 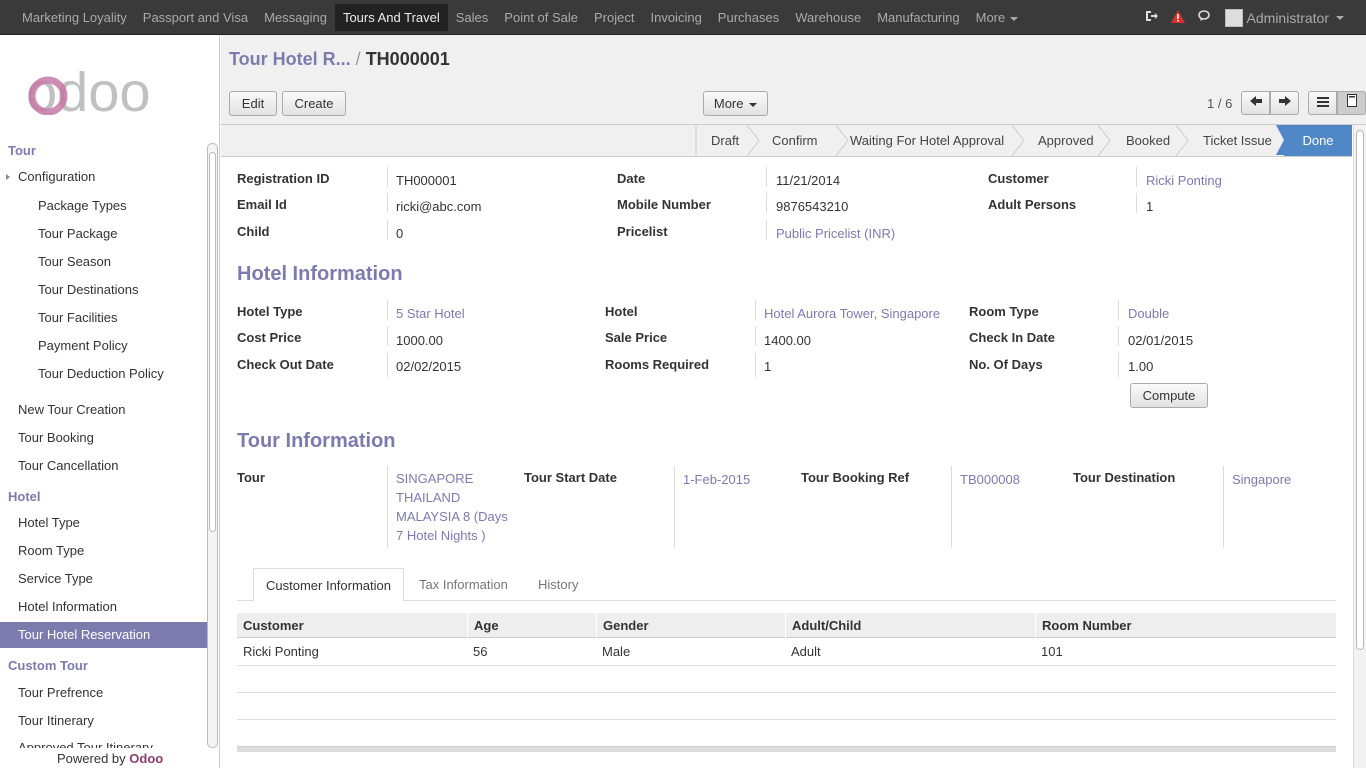 What do you see at coordinates (1204, 17) in the screenshot?
I see `chat-icon` at bounding box center [1204, 17].